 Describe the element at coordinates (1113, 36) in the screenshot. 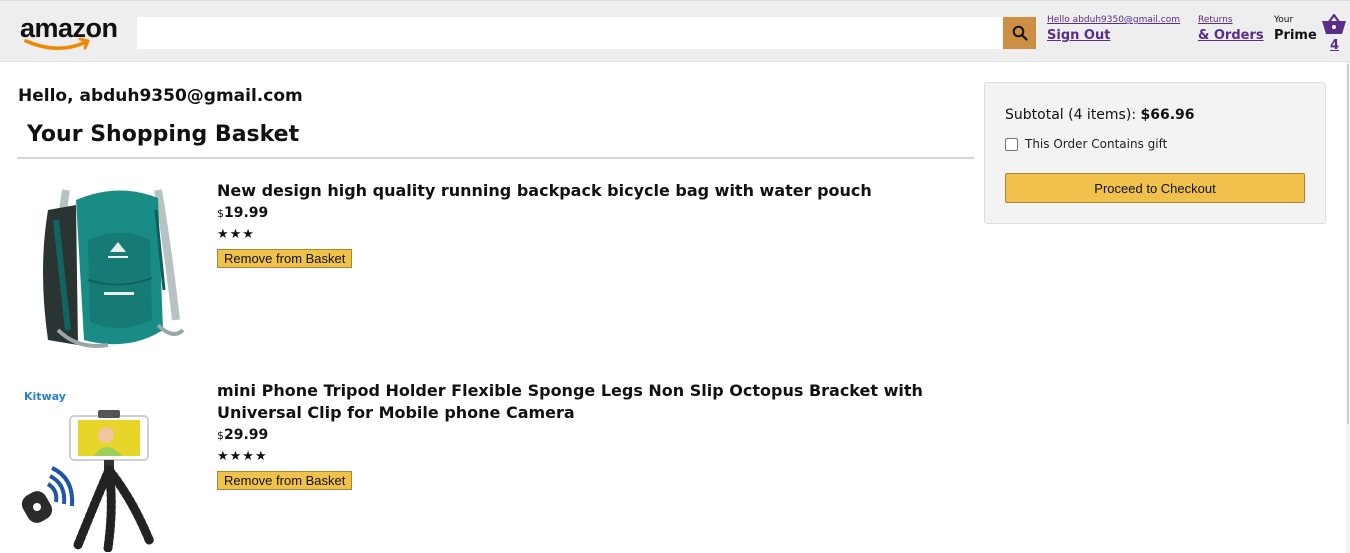

I see `sign-out-link: Sign Out` at that location.